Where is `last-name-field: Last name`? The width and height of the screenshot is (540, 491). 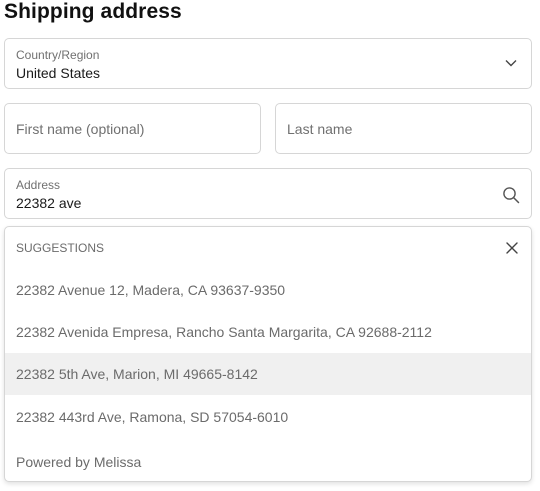 last-name-field: Last name is located at coordinates (403, 128).